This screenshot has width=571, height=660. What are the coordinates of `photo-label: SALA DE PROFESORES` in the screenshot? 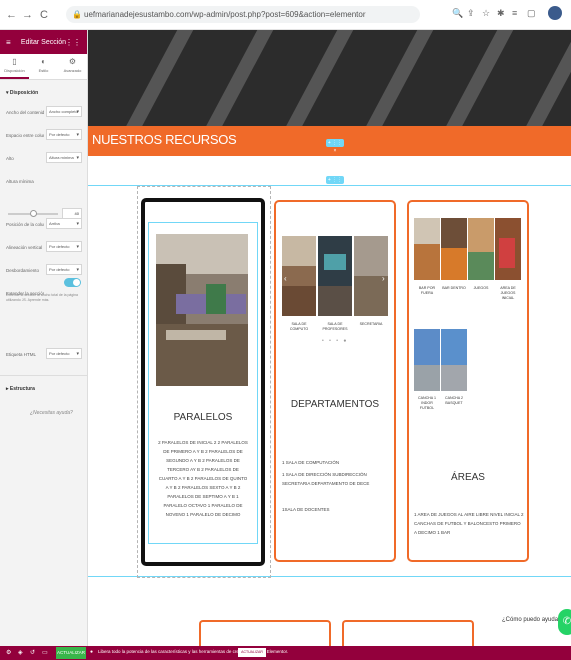 It's located at (335, 326).